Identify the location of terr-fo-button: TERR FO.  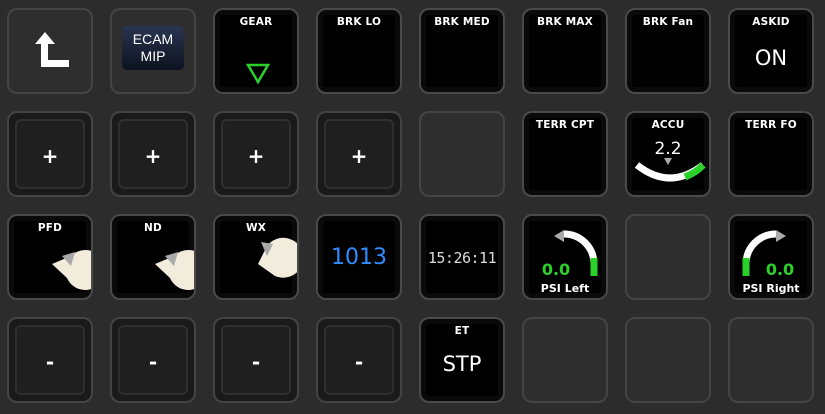
(771, 154).